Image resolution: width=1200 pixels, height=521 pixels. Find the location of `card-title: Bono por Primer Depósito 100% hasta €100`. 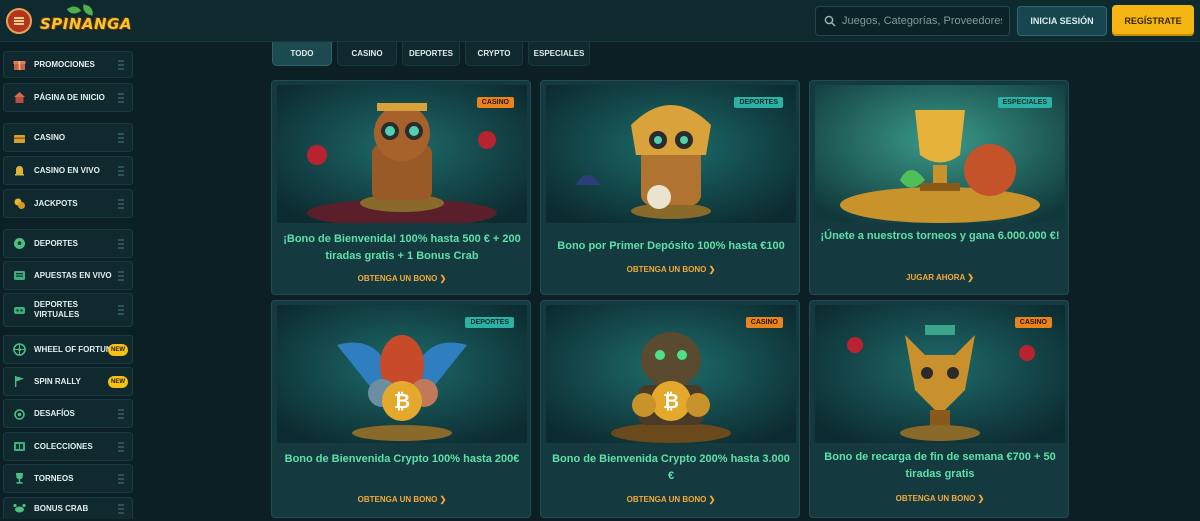

card-title: Bono por Primer Depósito 100% hasta €100 is located at coordinates (671, 246).